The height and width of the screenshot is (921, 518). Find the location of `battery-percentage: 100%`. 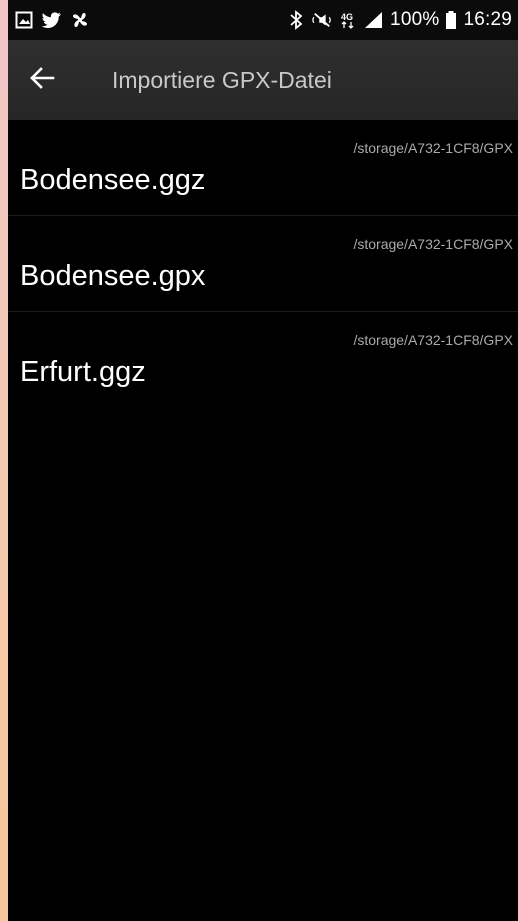

battery-percentage: 100% is located at coordinates (415, 19).